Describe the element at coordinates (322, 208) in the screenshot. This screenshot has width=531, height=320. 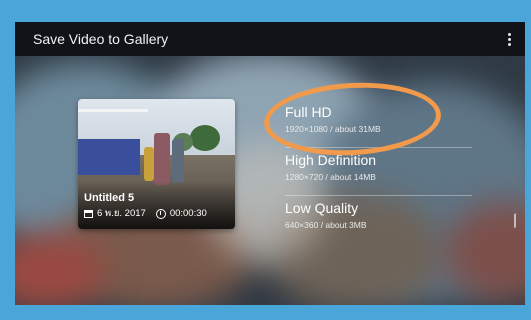
I see `option-name: Low Quality` at that location.